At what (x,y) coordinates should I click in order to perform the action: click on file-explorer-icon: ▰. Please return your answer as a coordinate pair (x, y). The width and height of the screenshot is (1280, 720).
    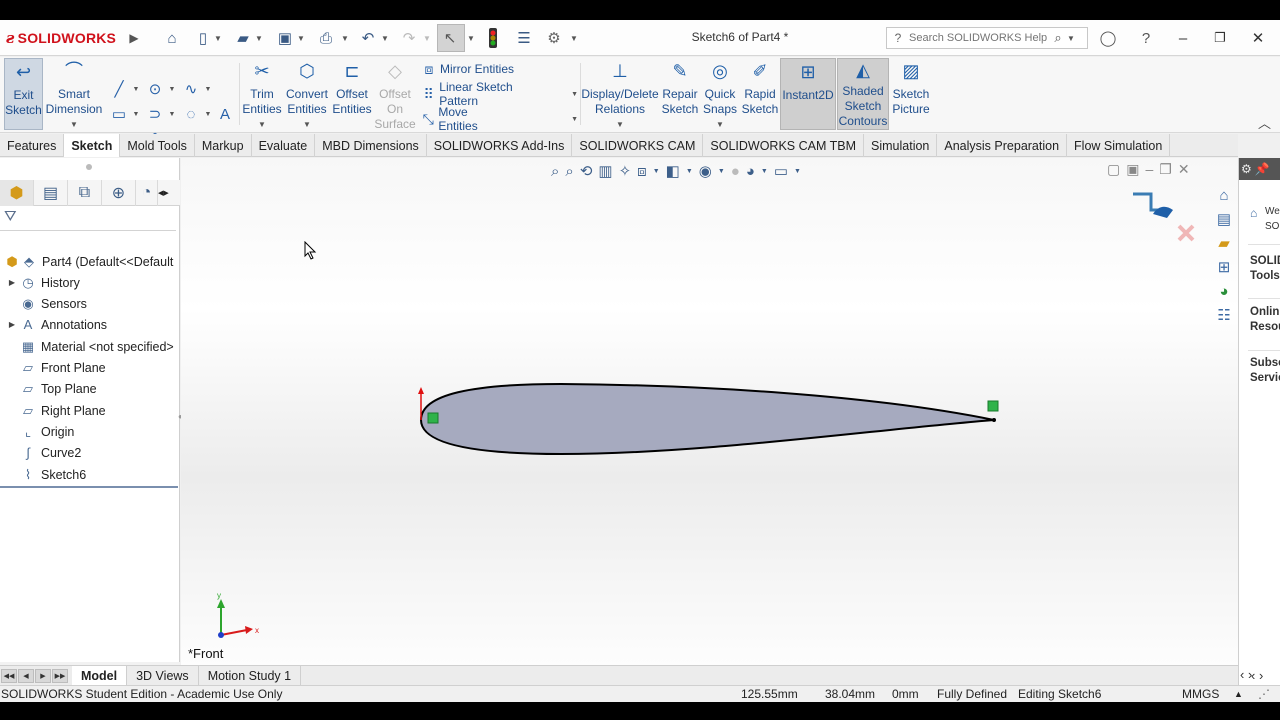
    Looking at the image, I should click on (1224, 243).